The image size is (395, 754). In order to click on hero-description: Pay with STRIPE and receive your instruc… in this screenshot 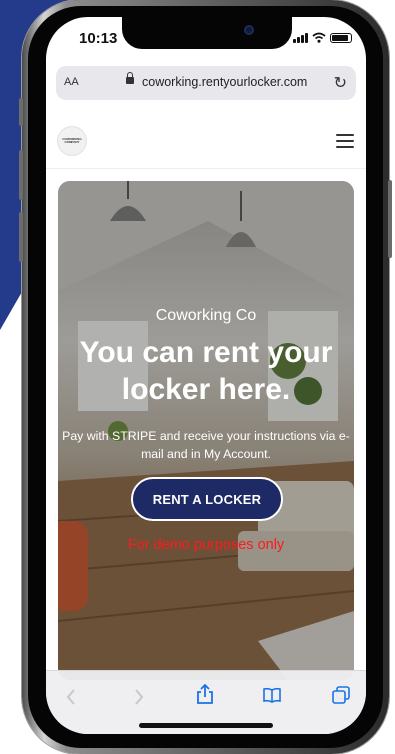, I will do `click(206, 445)`.